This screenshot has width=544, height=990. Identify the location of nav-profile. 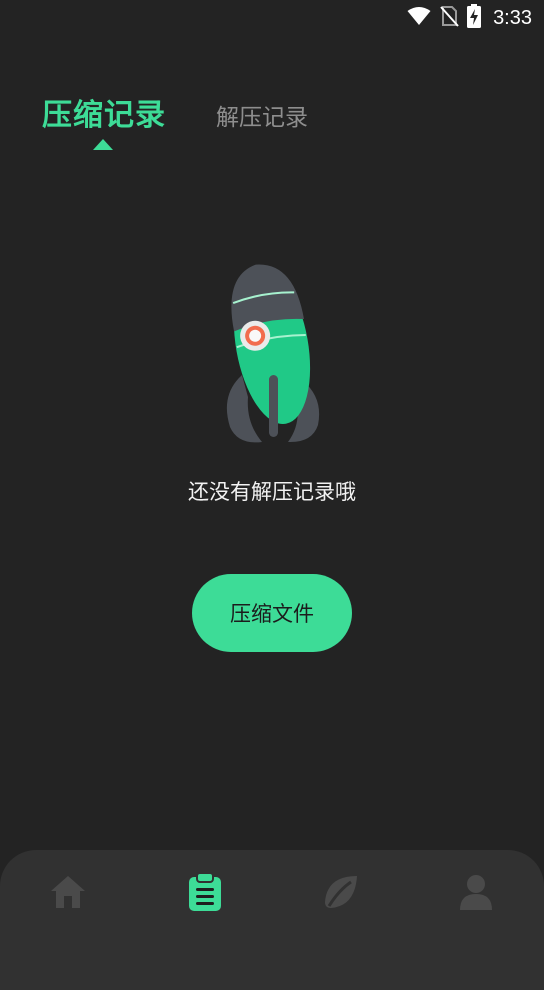
(476, 894).